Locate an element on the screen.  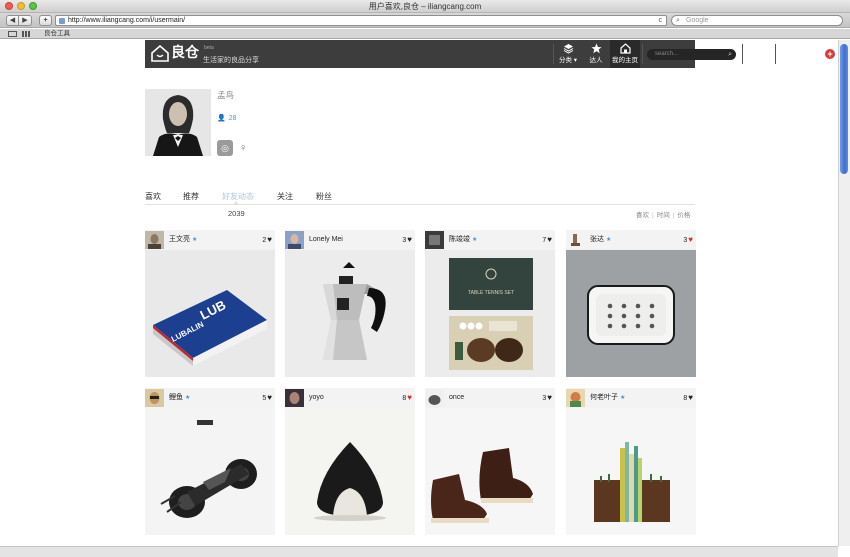
nav-talent: 达人 is located at coordinates (596, 54).